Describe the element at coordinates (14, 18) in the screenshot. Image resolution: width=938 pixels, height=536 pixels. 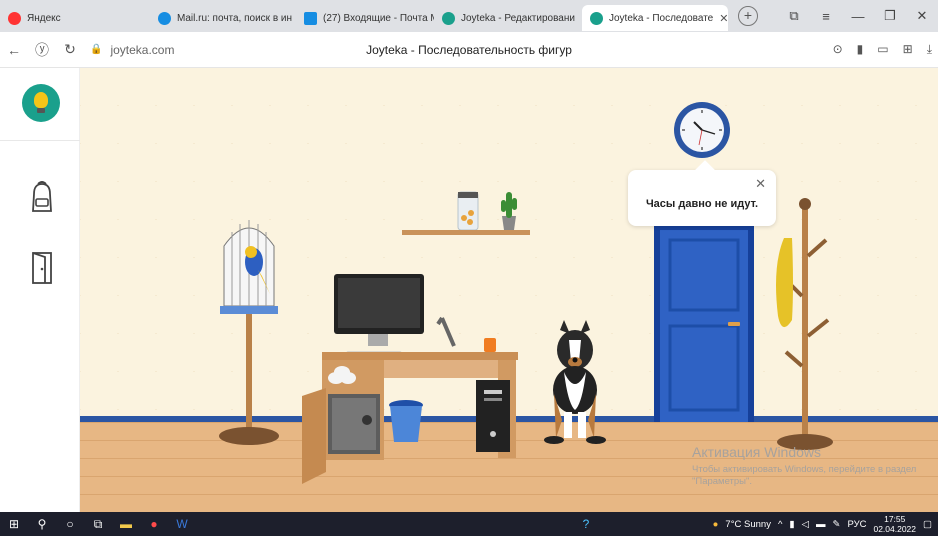
I see `yandex-icon` at that location.